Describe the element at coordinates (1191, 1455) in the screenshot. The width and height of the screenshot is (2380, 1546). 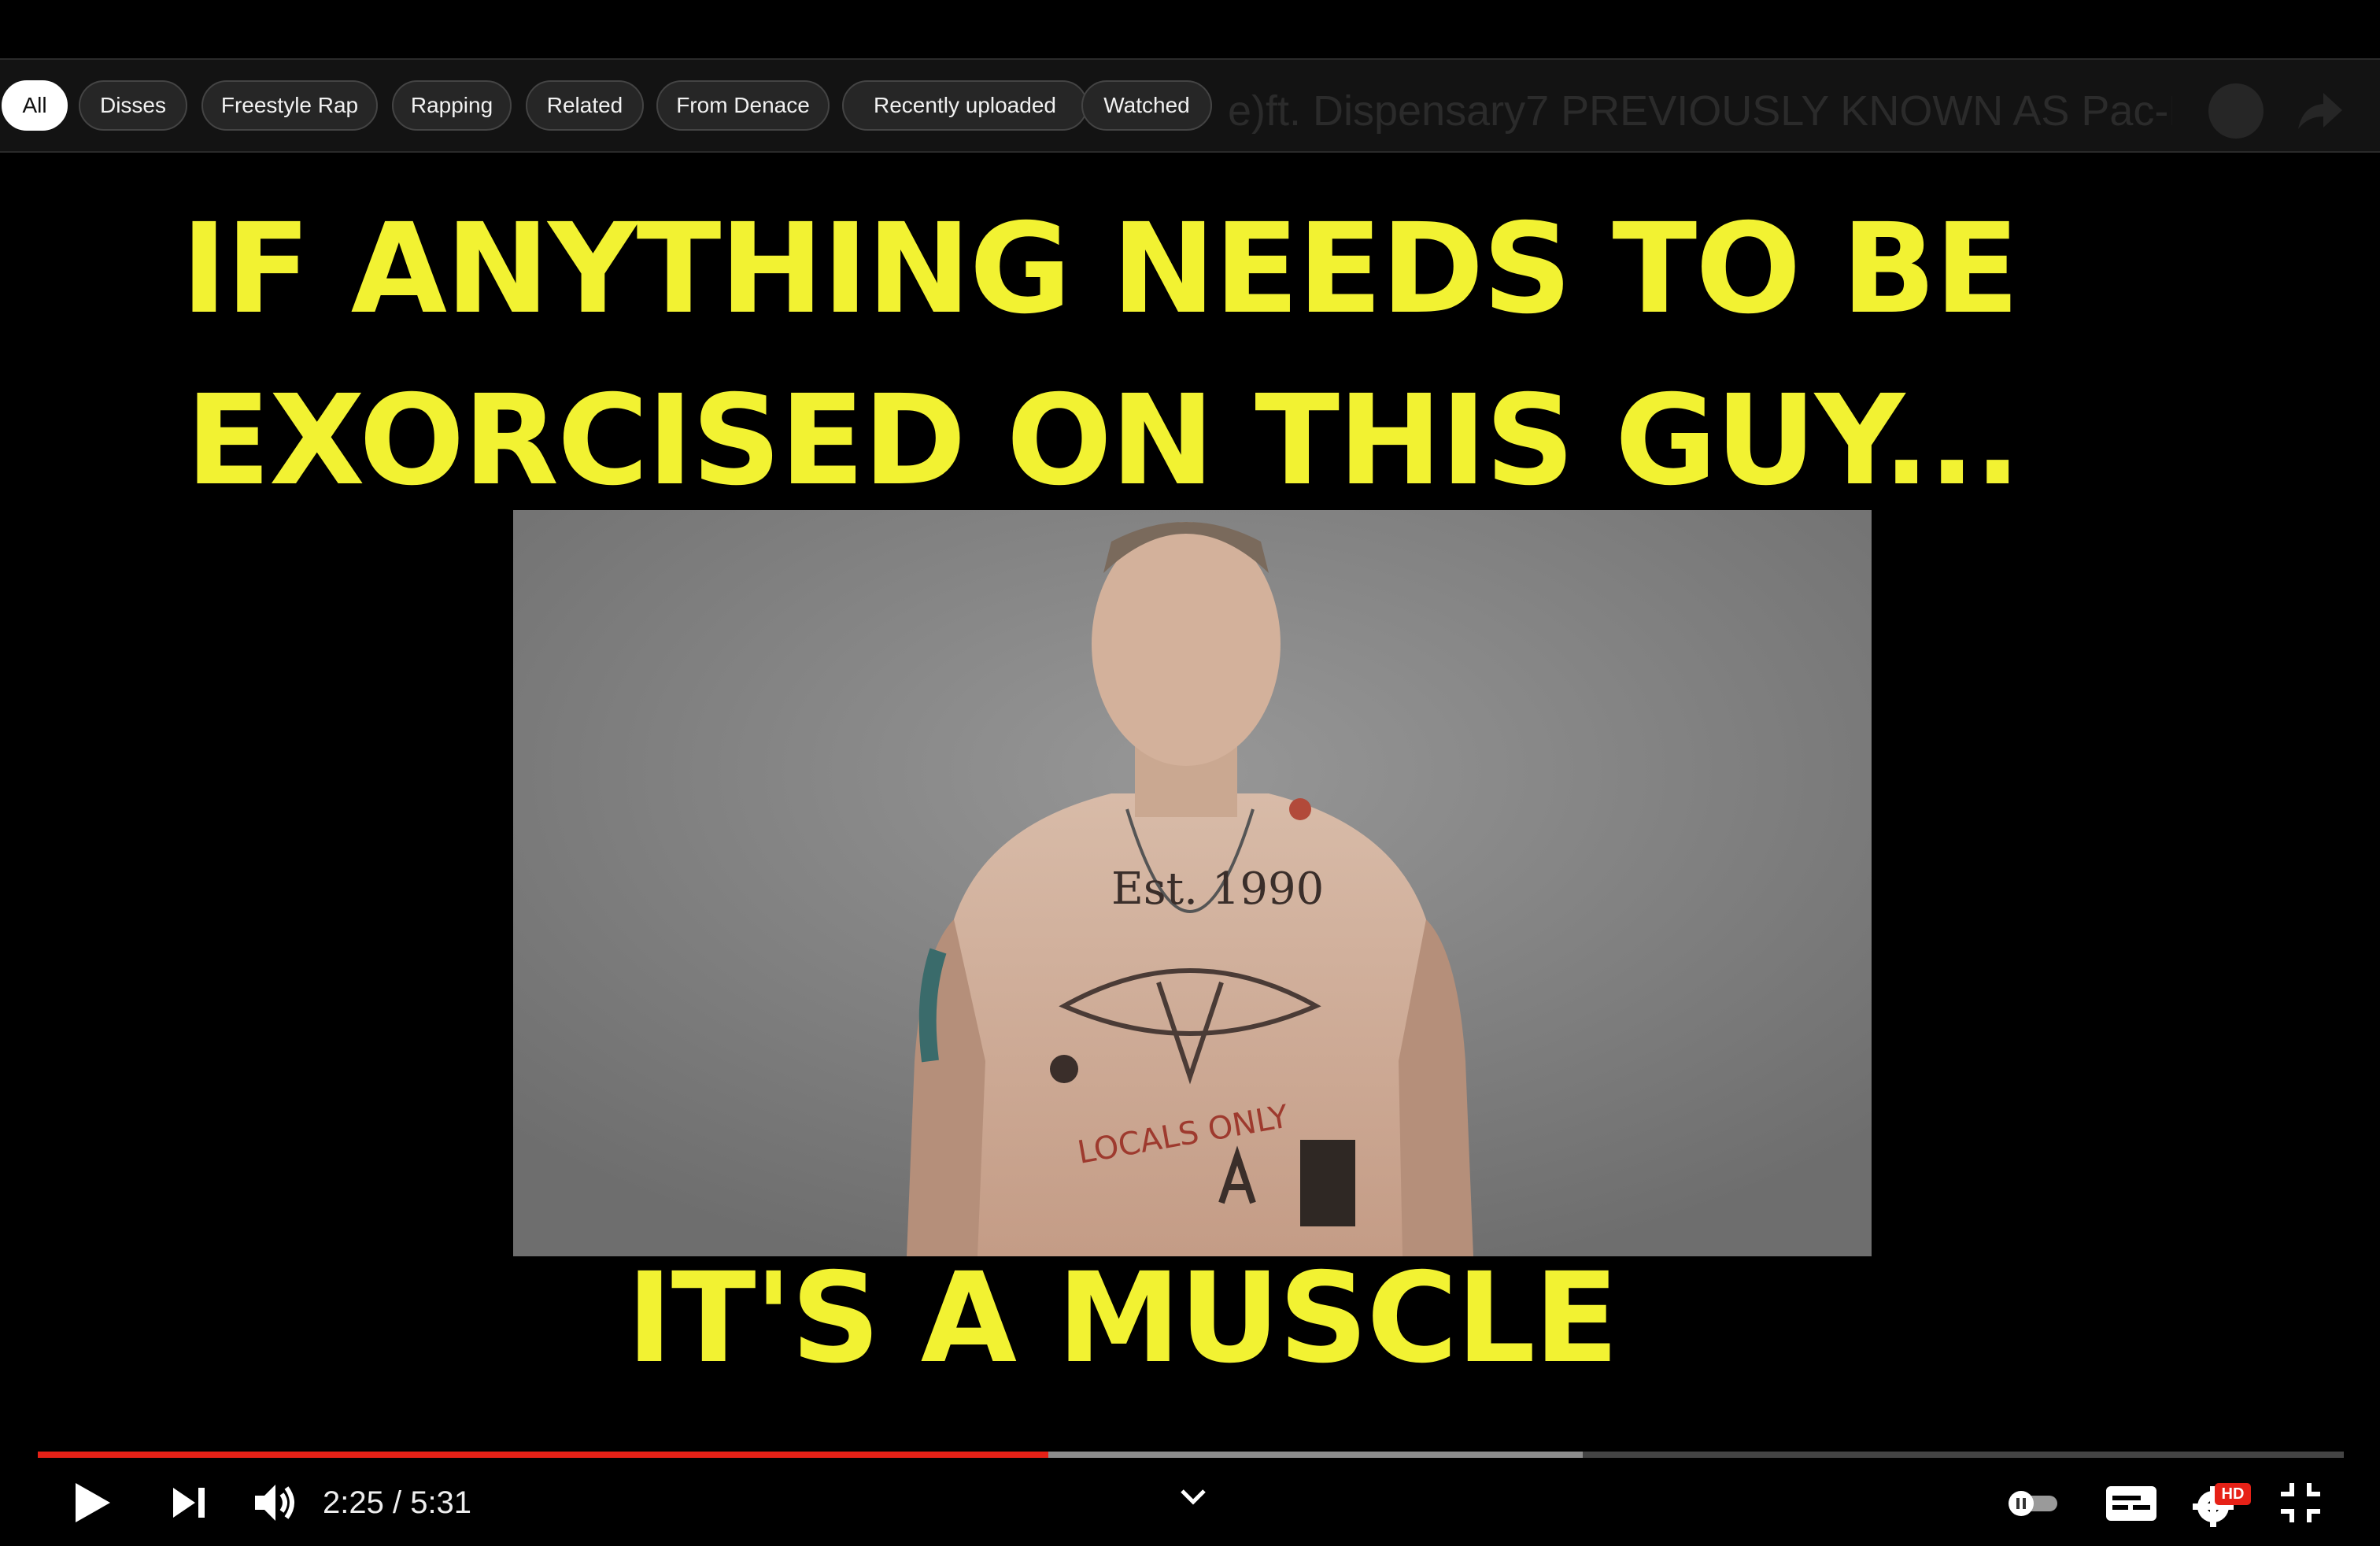
I see `progress-bar` at that location.